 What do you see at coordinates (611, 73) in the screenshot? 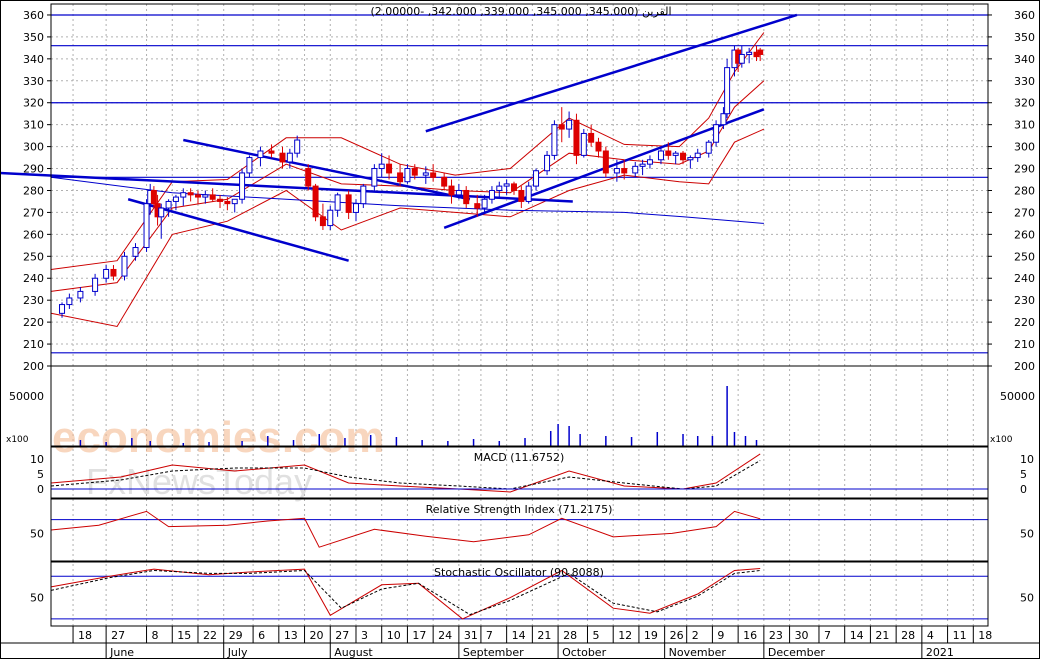
I see `trend-line` at bounding box center [611, 73].